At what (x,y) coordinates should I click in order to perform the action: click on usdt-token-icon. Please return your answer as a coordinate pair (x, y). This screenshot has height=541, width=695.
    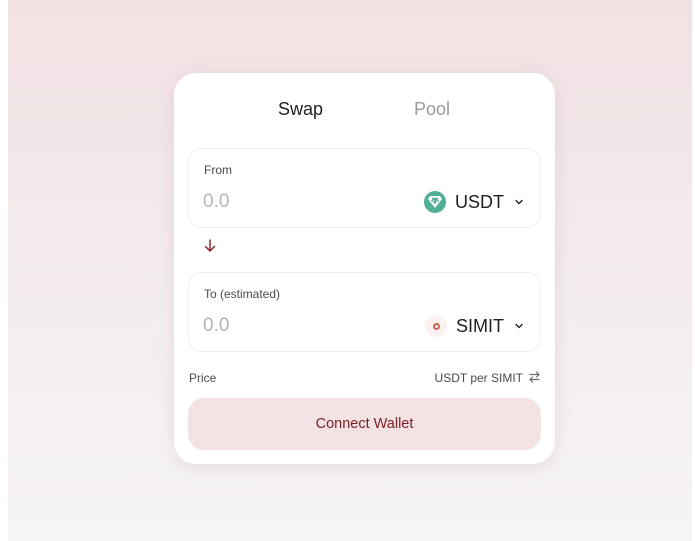
    Looking at the image, I should click on (435, 202).